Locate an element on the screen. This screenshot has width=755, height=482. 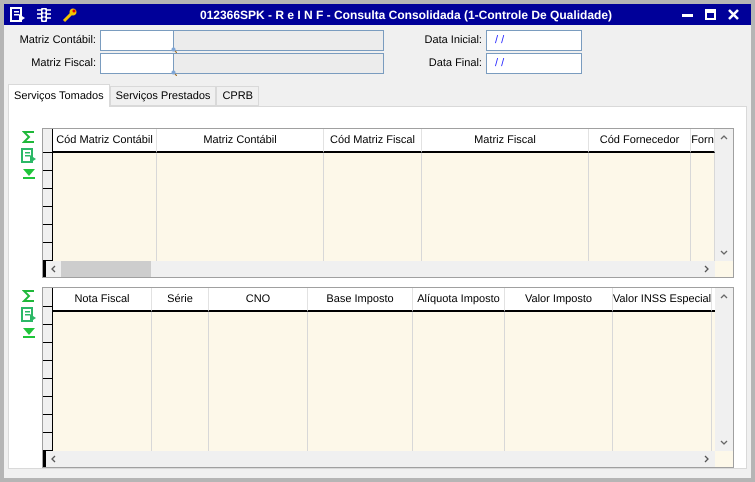
column-header: Cód Matriz Contábil is located at coordinates (105, 141).